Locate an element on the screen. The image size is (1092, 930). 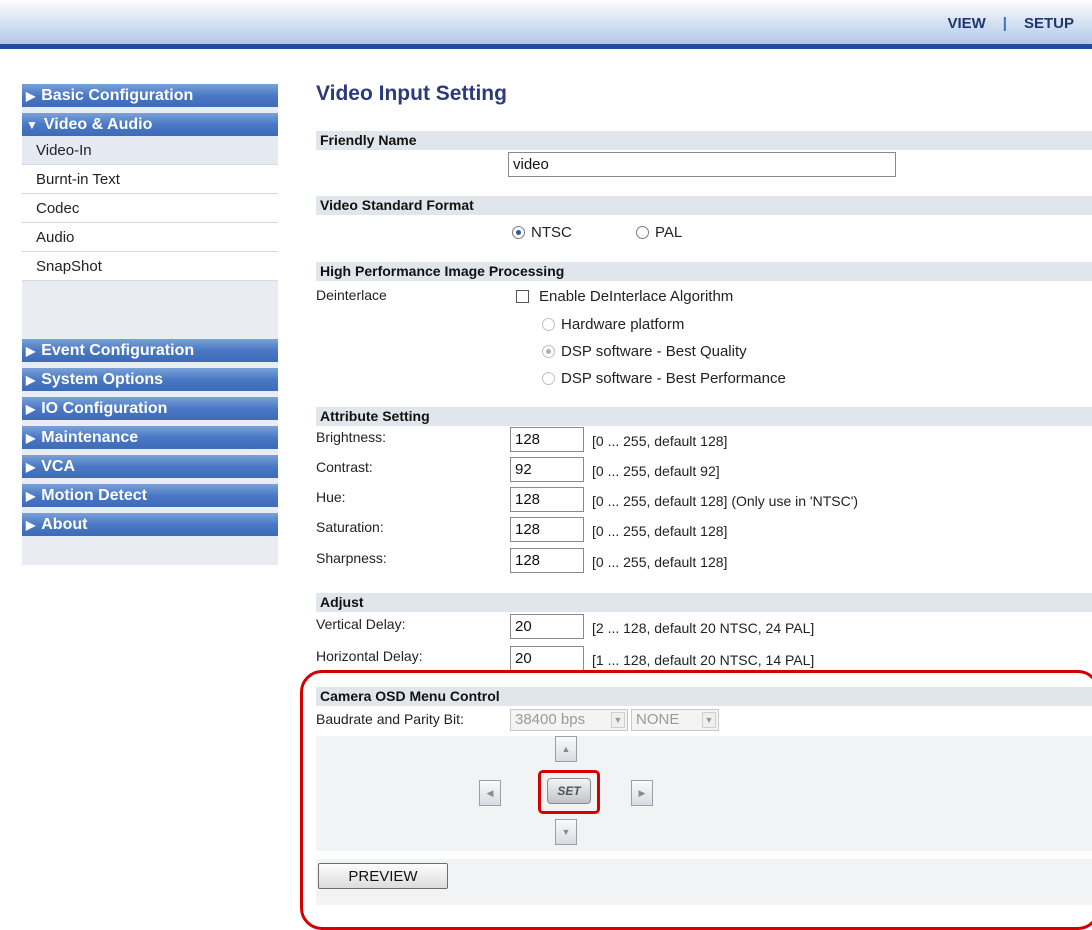
sidebar-item-snapshot: SnapShot is located at coordinates (150, 266).